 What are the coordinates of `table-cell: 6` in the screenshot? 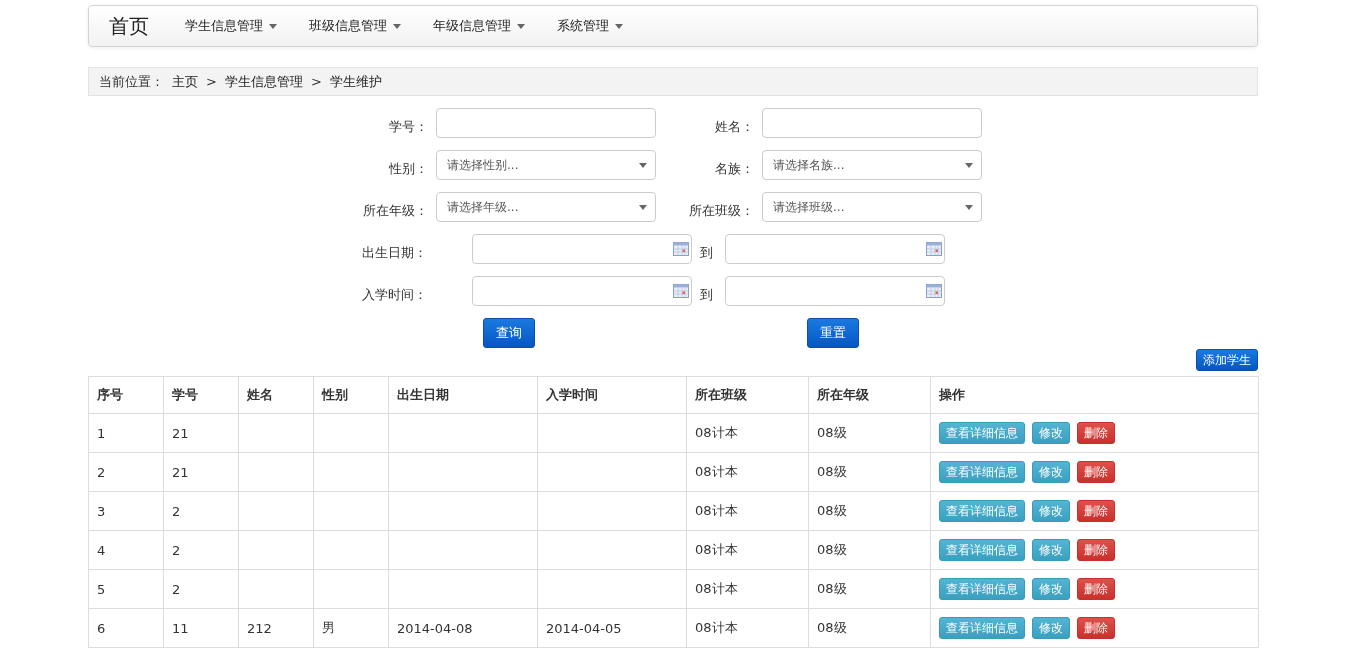 It's located at (126, 628).